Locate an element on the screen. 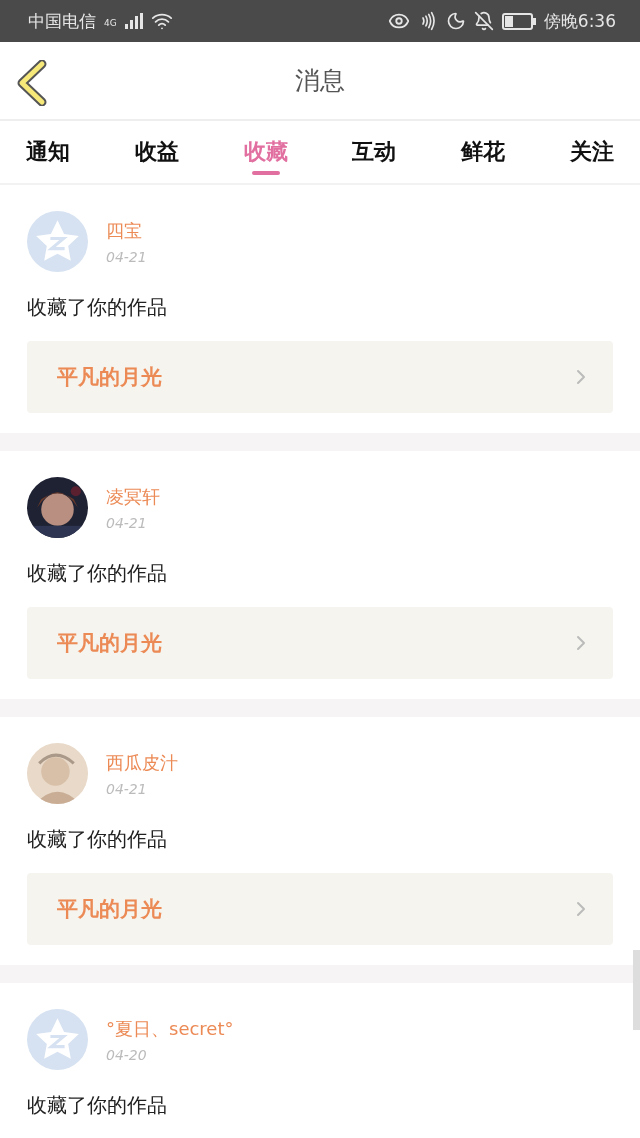 The height and width of the screenshot is (1138, 640). network-type: 4G is located at coordinates (110, 22).